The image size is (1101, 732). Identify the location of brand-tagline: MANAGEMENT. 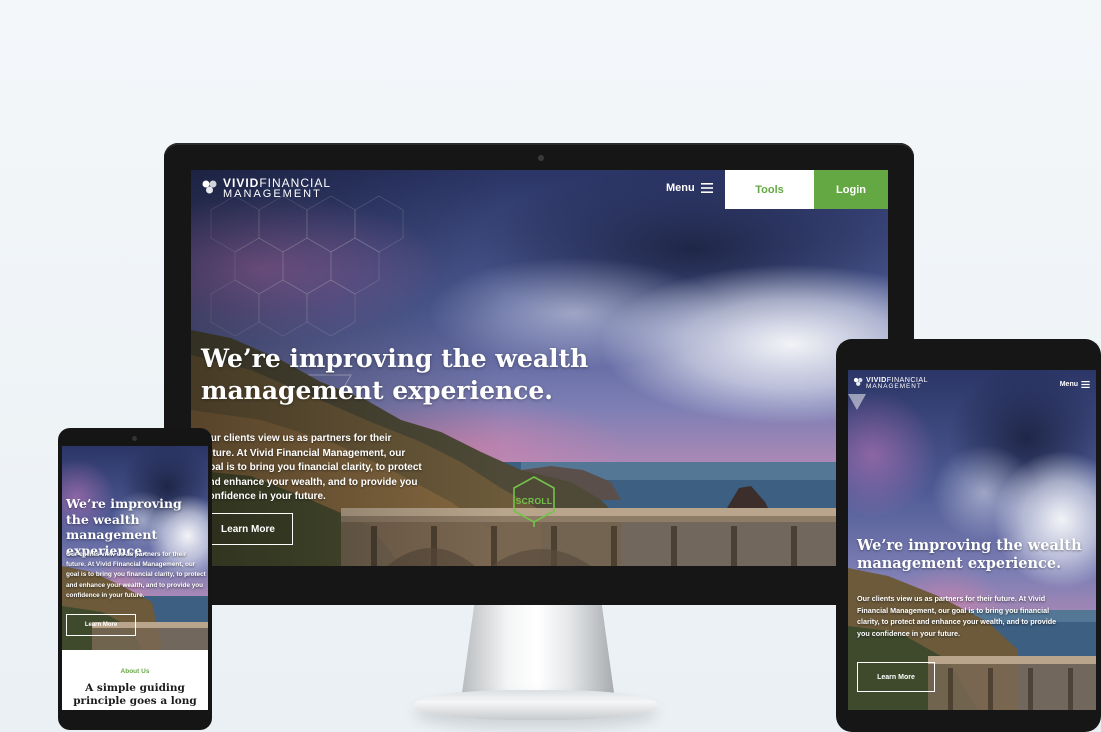
(272, 194).